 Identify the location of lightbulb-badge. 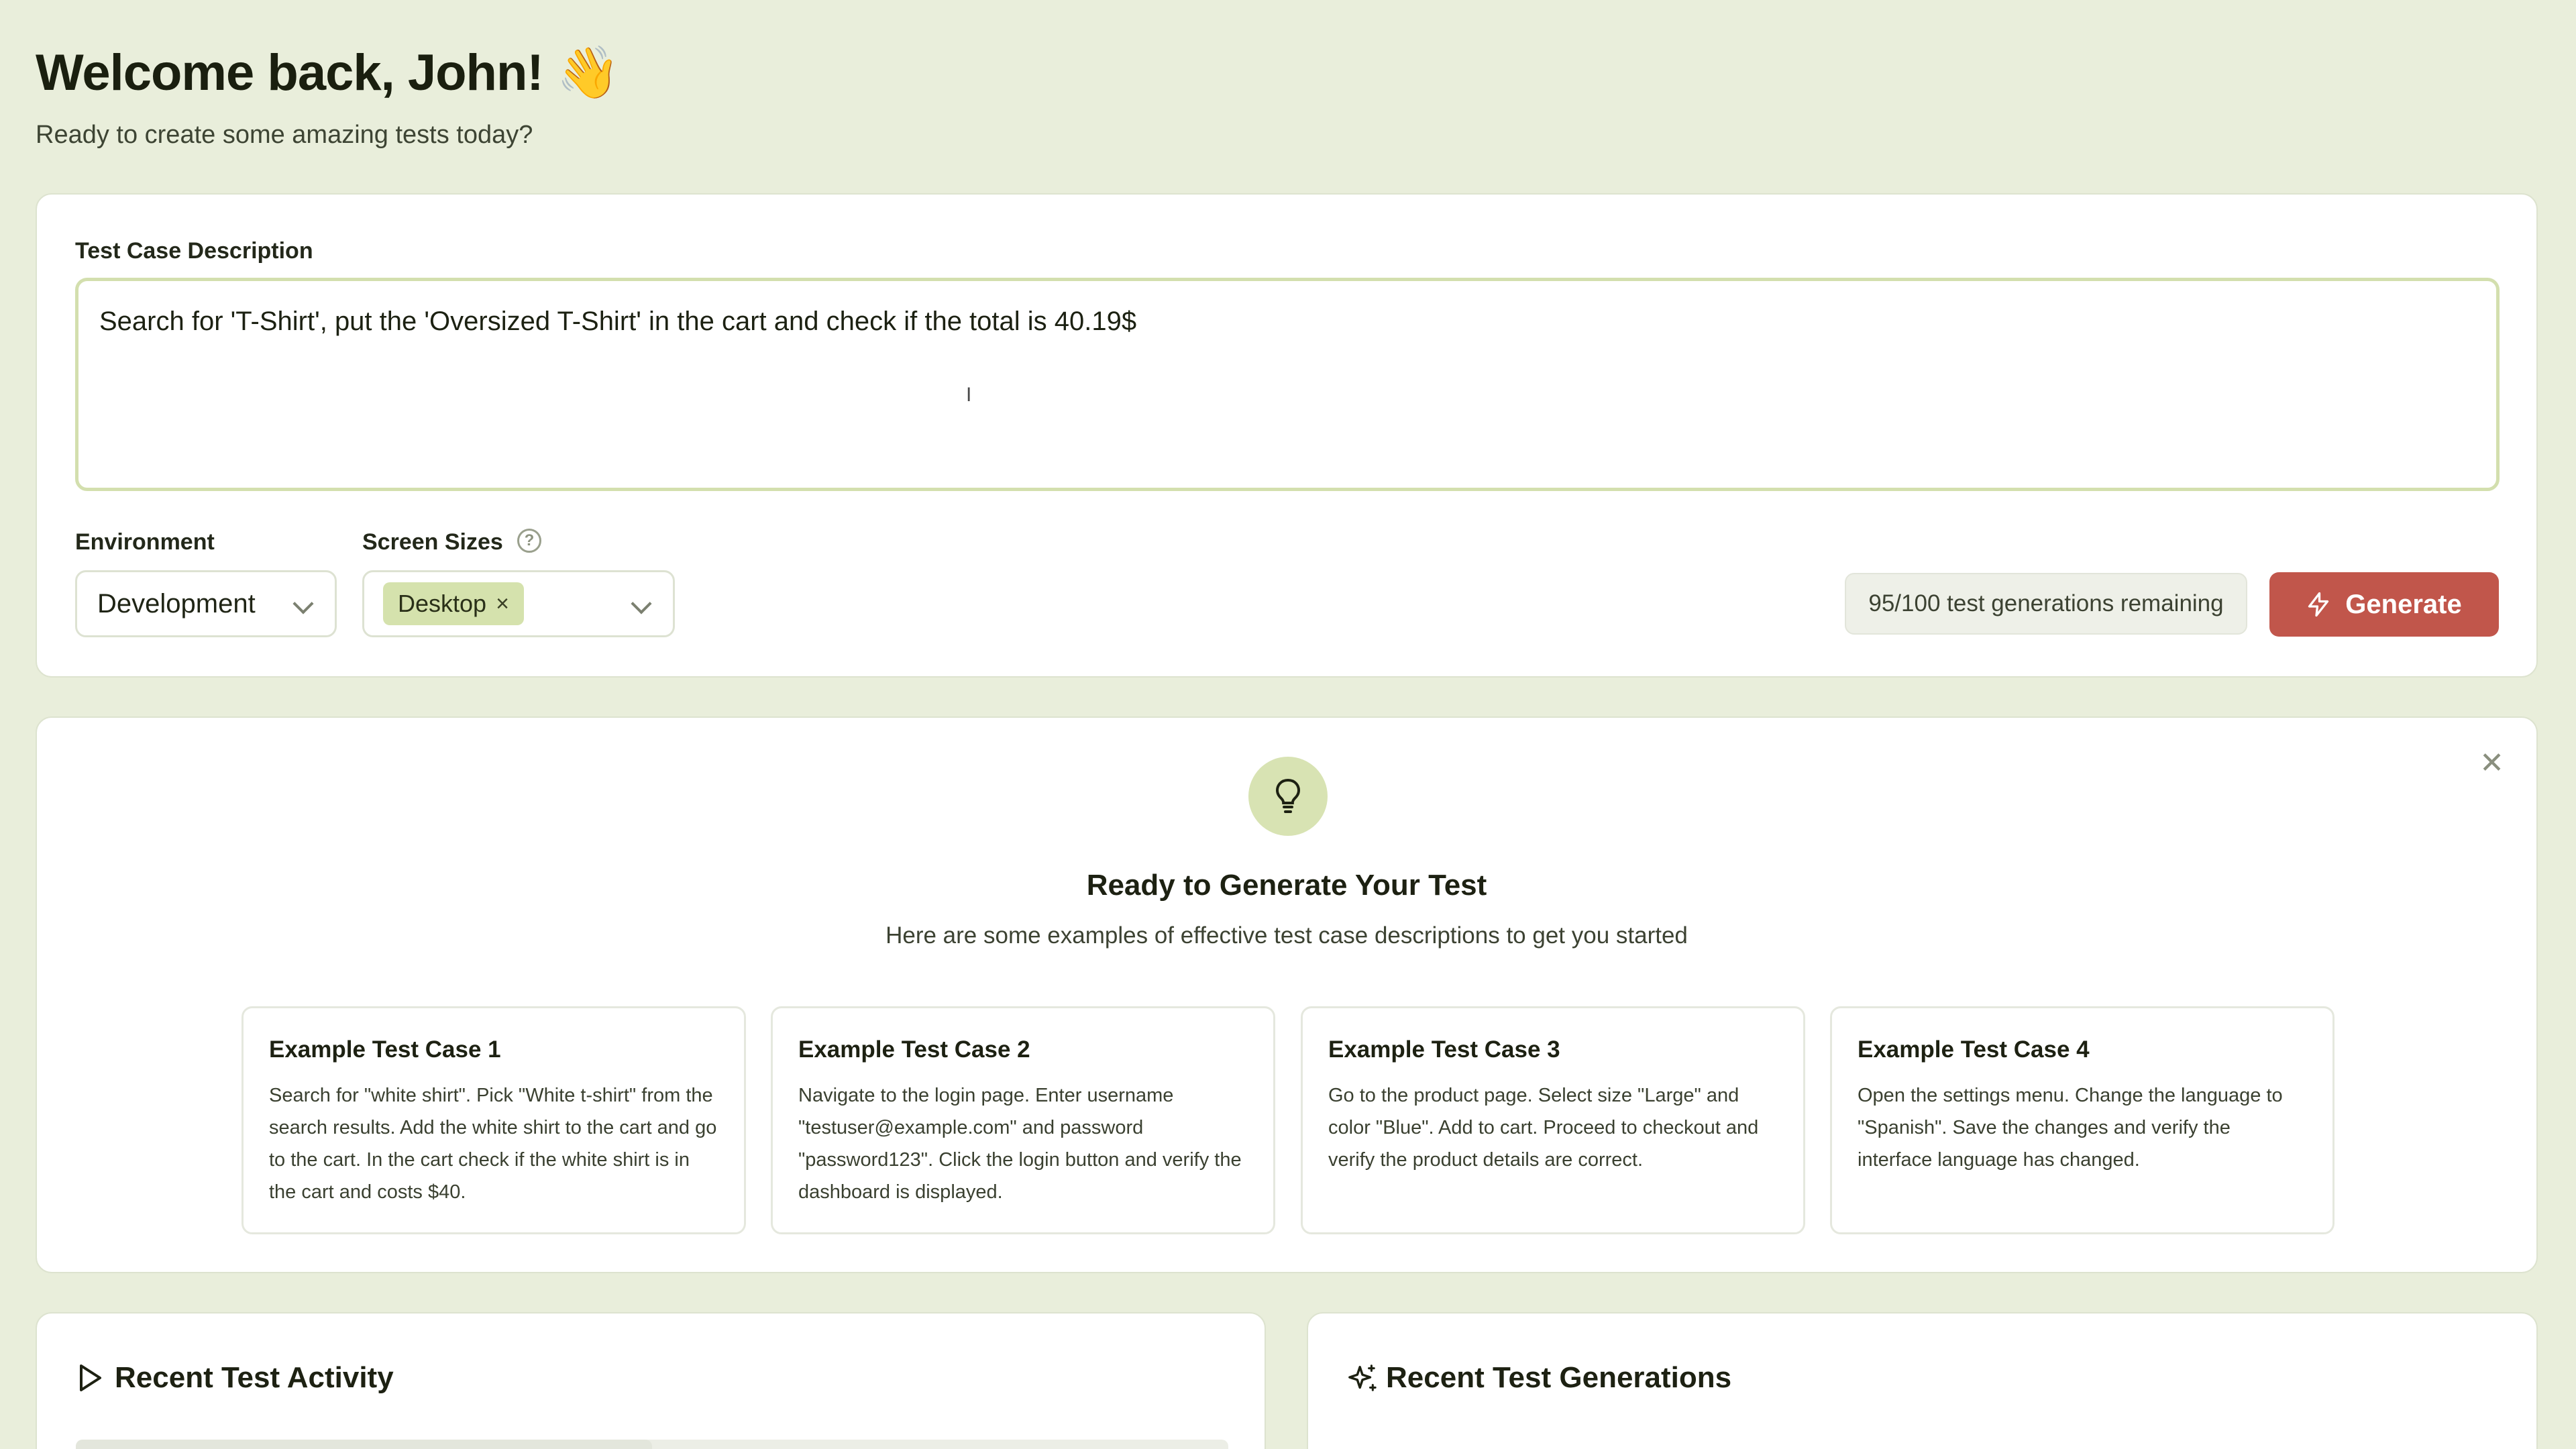
(1288, 796).